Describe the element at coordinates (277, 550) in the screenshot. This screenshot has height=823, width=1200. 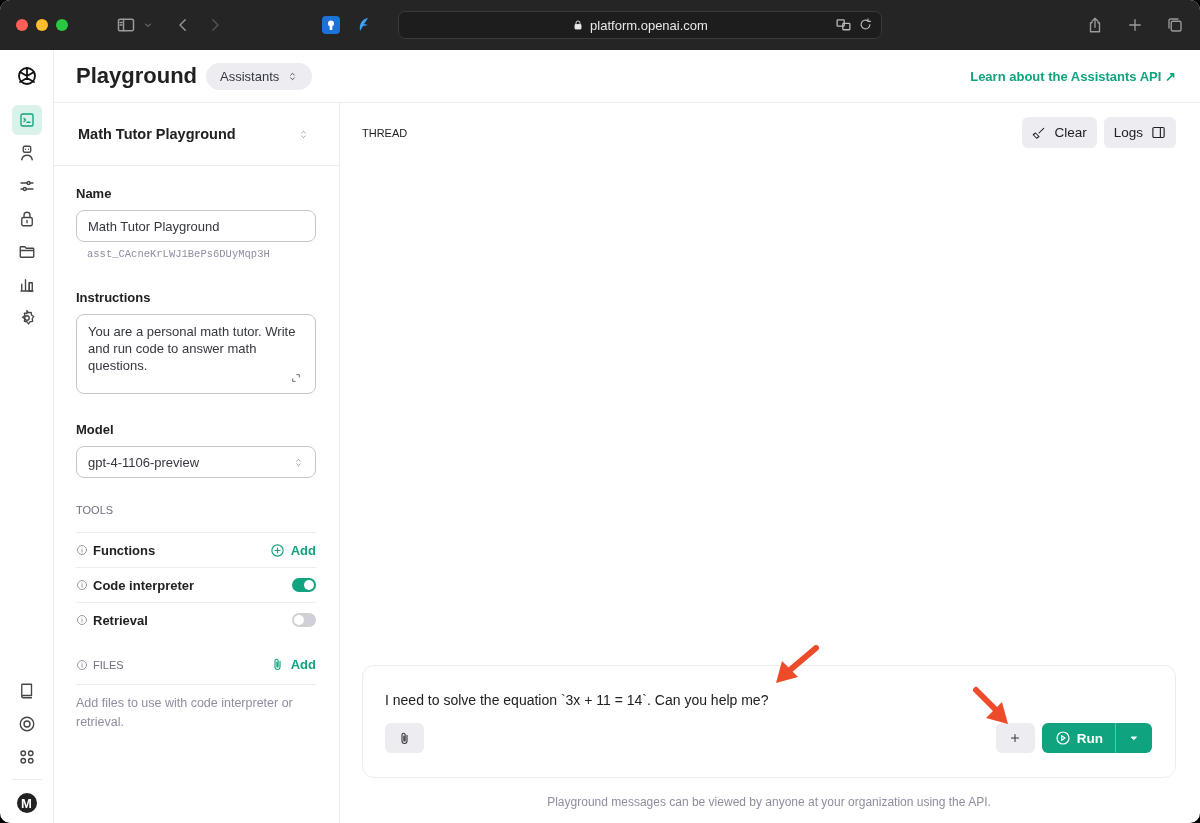
I see `plus-circle-icon` at that location.